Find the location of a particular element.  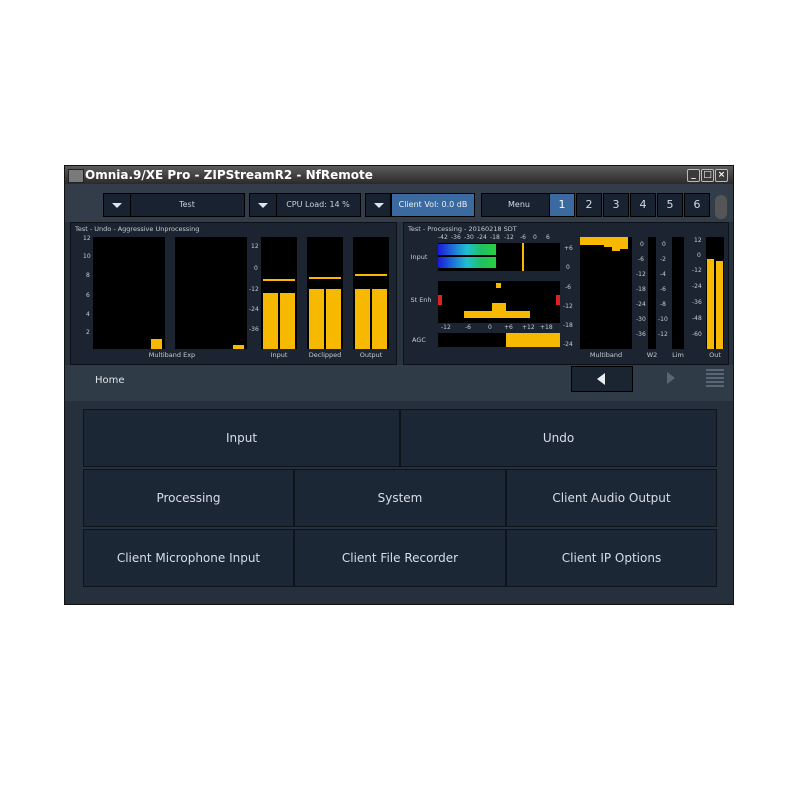

page-button-2: 2 is located at coordinates (589, 205).